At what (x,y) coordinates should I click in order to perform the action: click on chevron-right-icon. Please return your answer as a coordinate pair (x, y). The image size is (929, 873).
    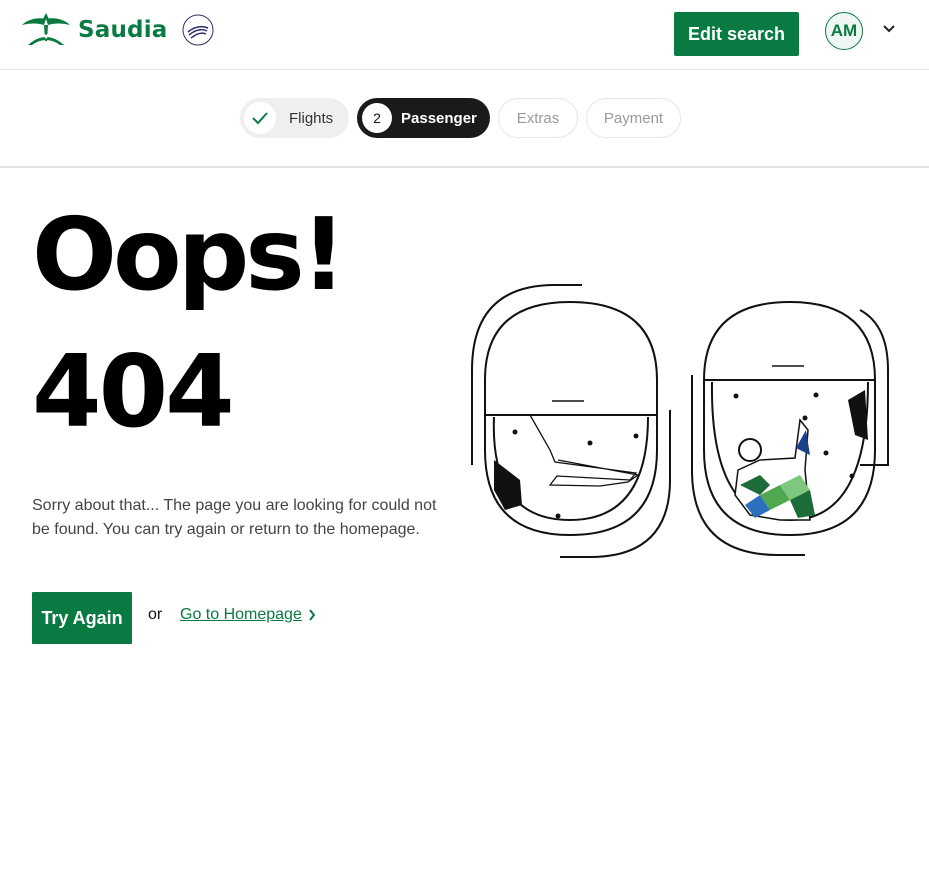
    Looking at the image, I should click on (312, 615).